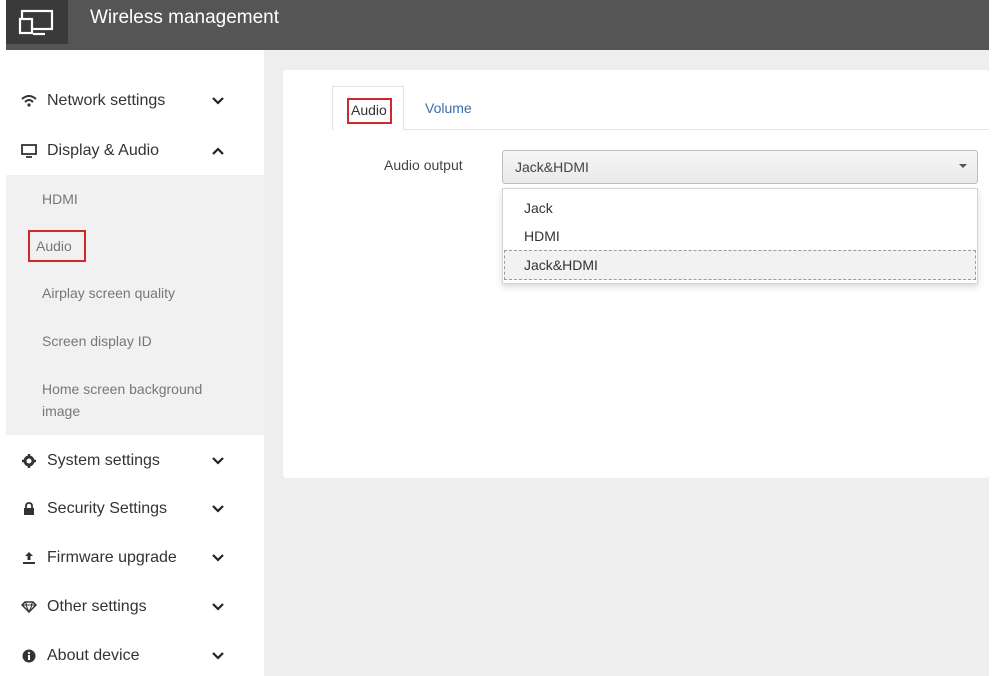 This screenshot has width=995, height=676. I want to click on tab-bar: Audio Volume, so click(660, 108).